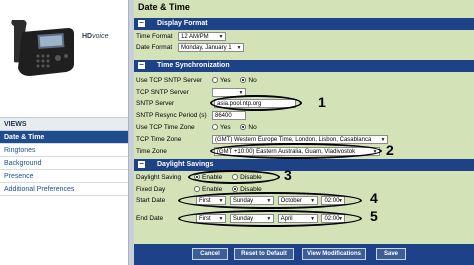  Describe the element at coordinates (210, 254) in the screenshot. I see `cancel-button: Cancel` at that location.